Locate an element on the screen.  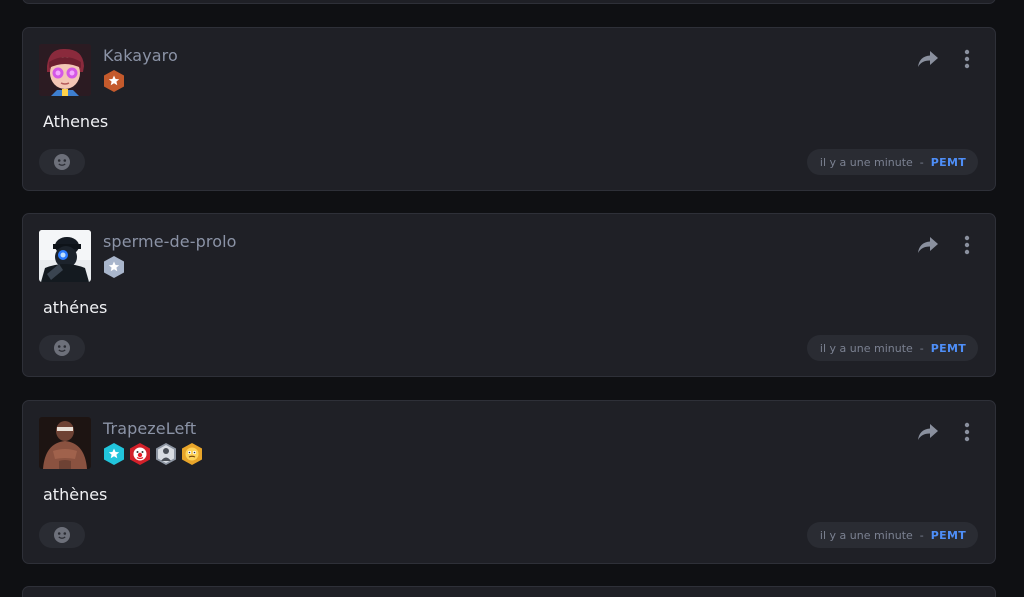
username: TrapezeLeft is located at coordinates (149, 428).